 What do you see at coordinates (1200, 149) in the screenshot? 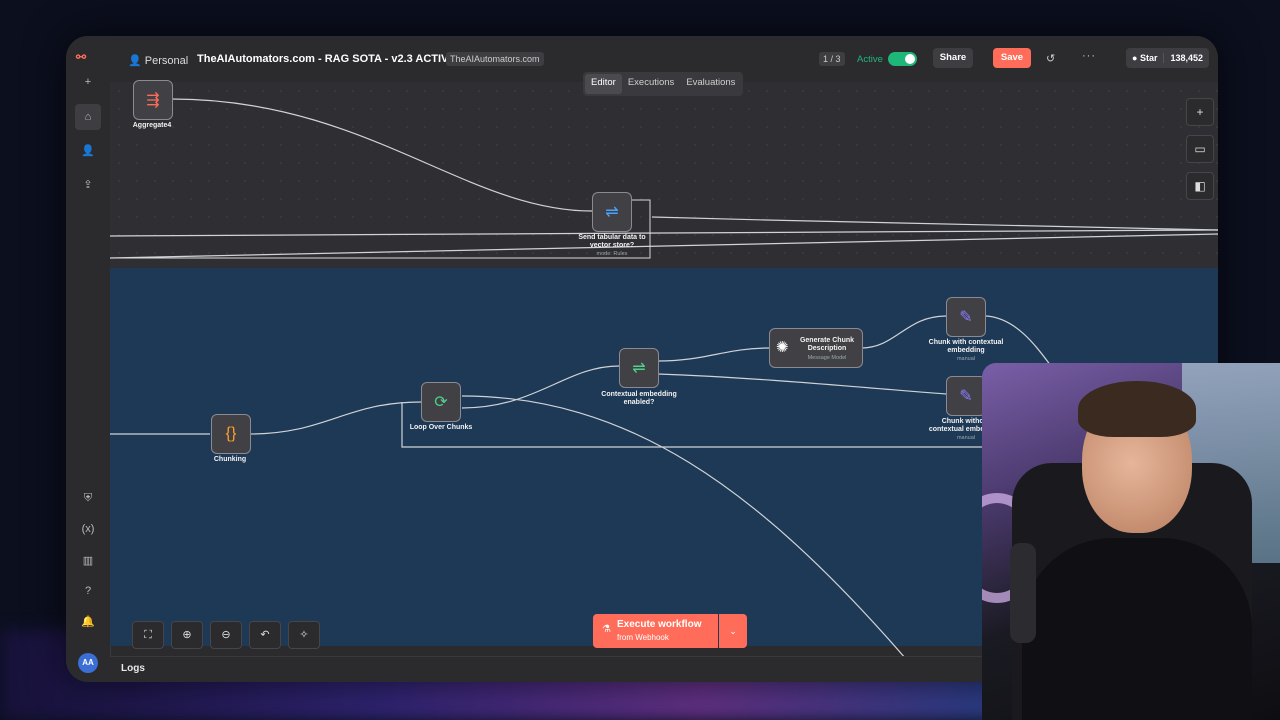
I see `sticky-note-icon: ▭` at bounding box center [1200, 149].